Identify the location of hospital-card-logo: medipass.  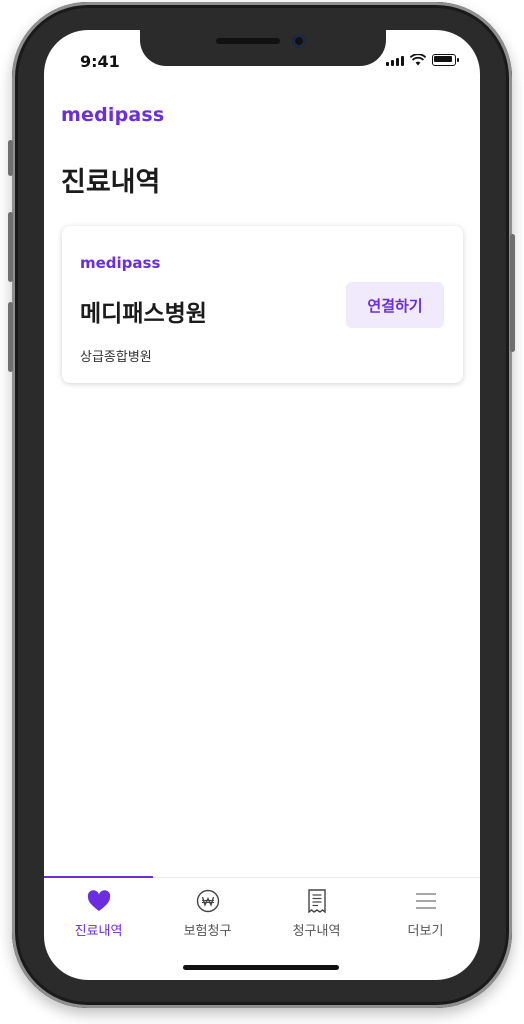
(120, 263).